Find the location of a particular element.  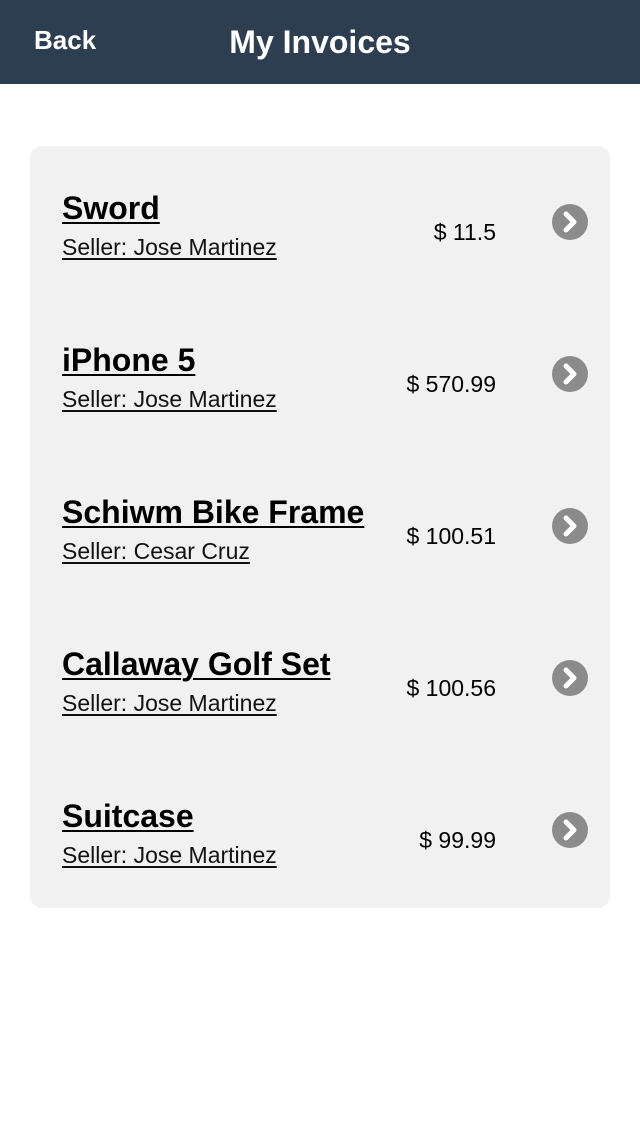

invoice-item-name: Callaway Golf Set is located at coordinates (196, 664).